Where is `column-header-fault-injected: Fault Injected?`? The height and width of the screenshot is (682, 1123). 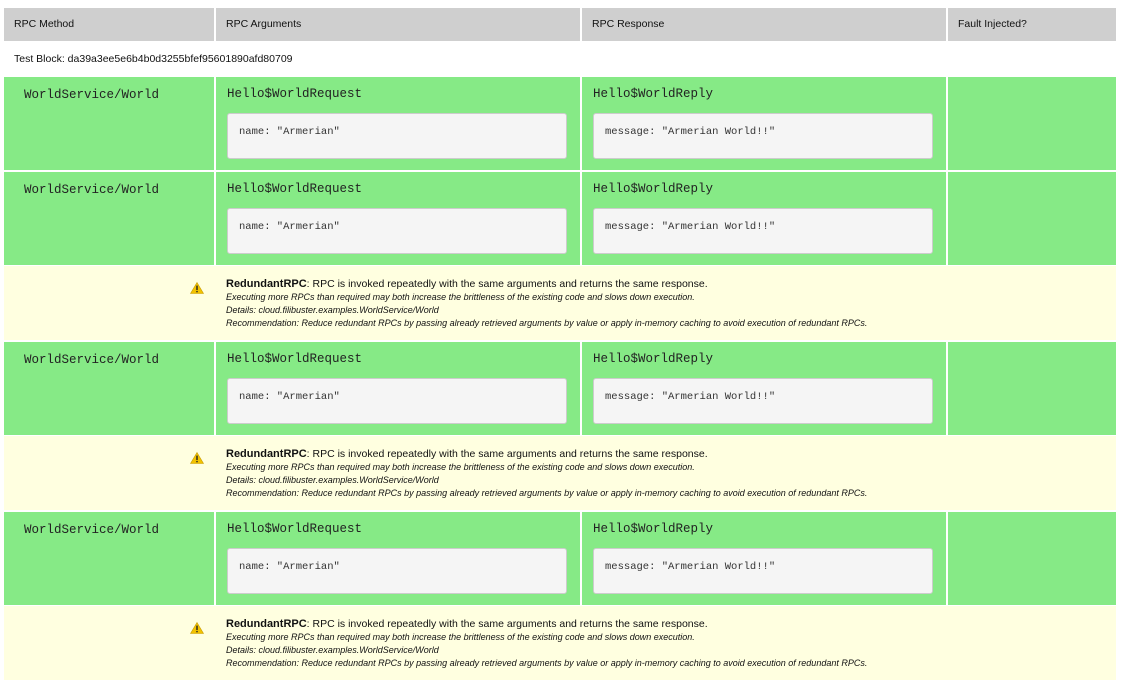
column-header-fault-injected: Fault Injected? is located at coordinates (1032, 24).